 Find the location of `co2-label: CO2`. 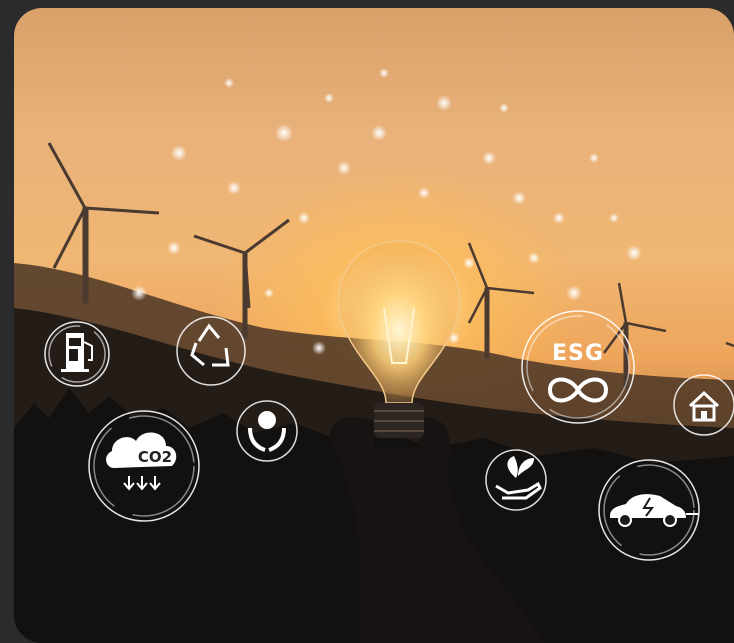

co2-label: CO2 is located at coordinates (155, 457).